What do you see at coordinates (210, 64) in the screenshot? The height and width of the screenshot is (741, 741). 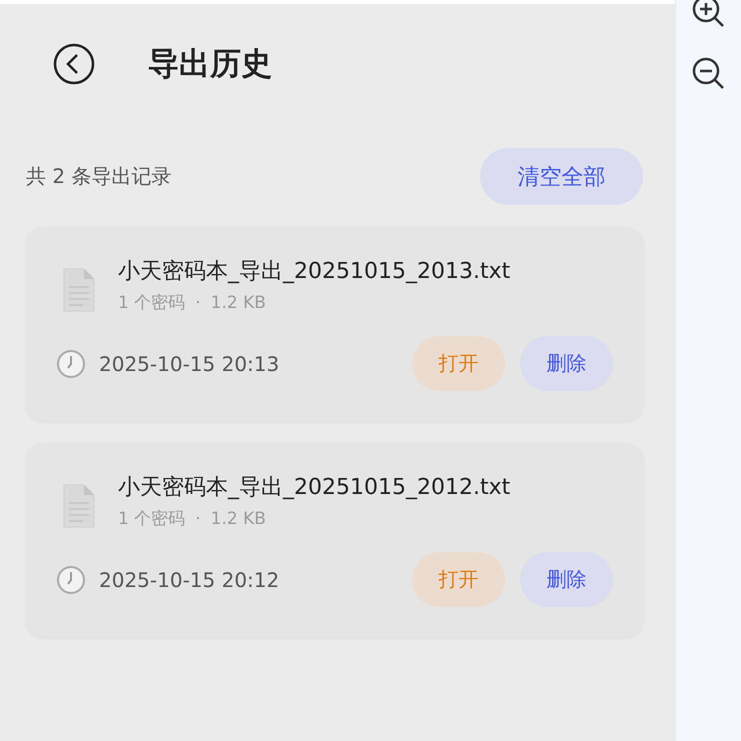 I see `page-title: 导出历史` at bounding box center [210, 64].